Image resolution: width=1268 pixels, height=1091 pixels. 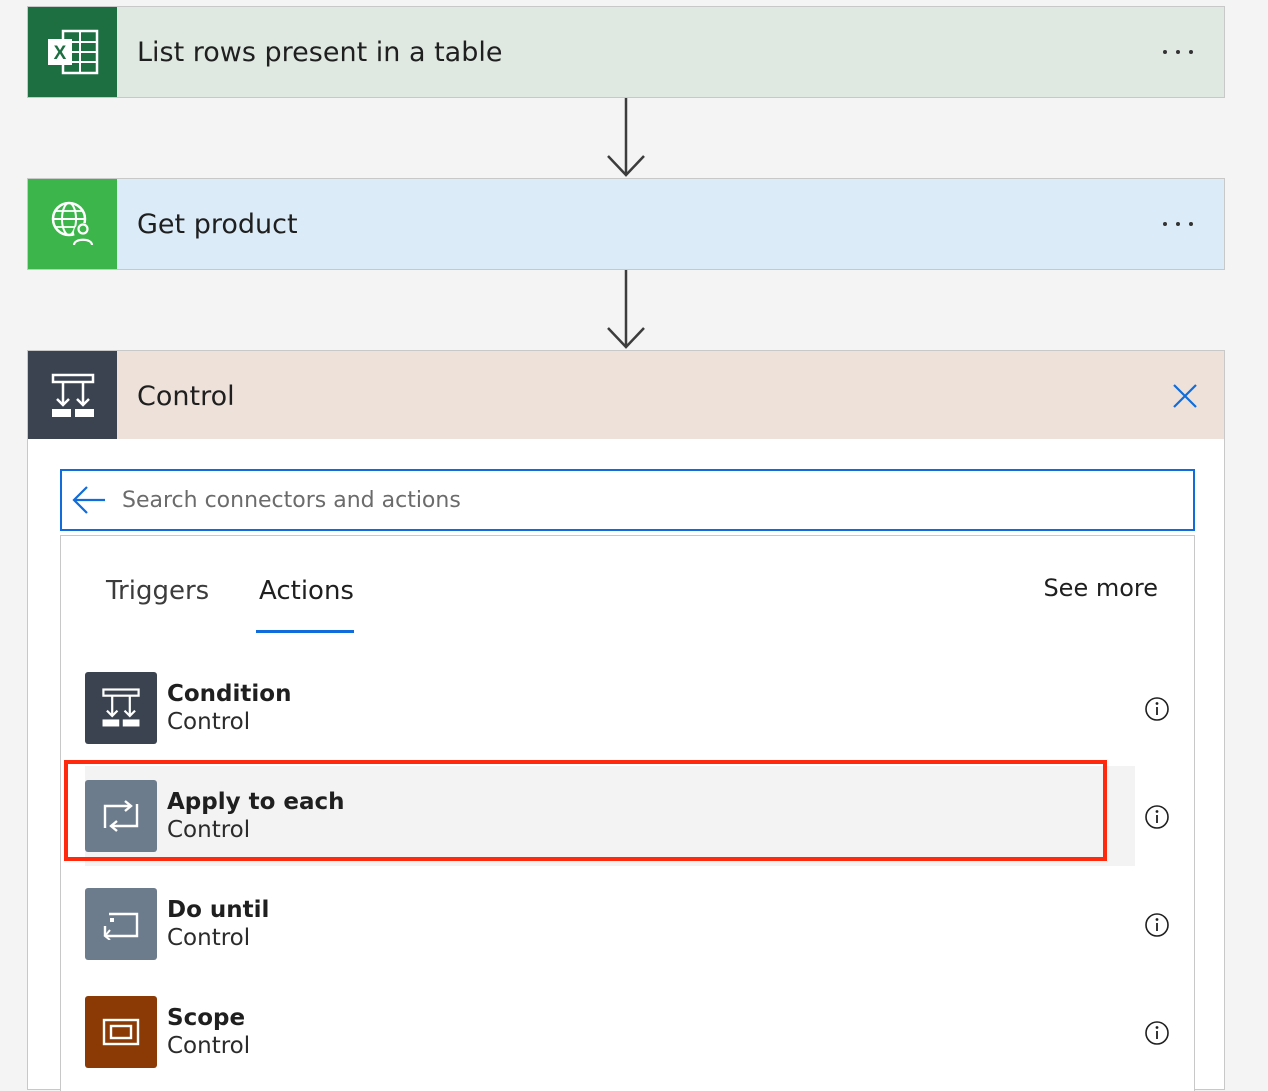 What do you see at coordinates (121, 816) in the screenshot?
I see `loop-icon` at bounding box center [121, 816].